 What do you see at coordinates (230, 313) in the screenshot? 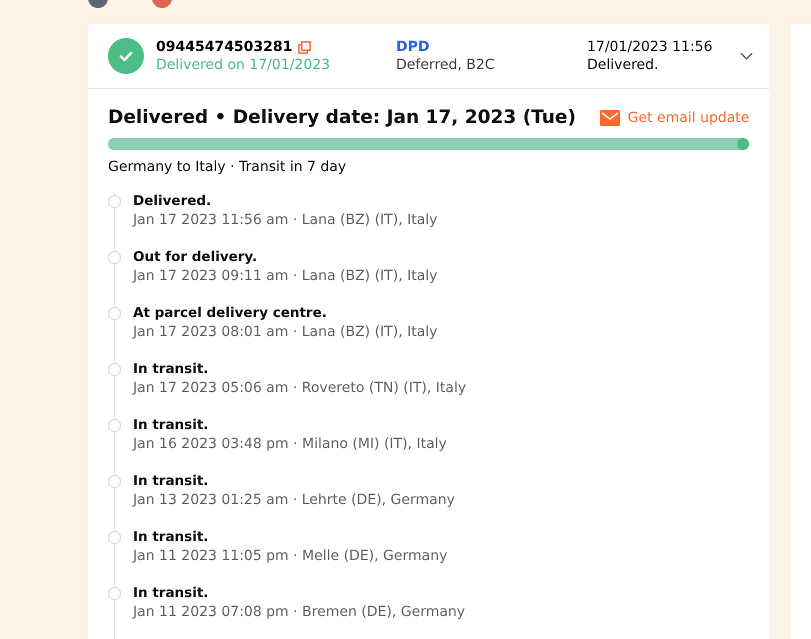
I see `event-status: At parcel delivery centre.` at bounding box center [230, 313].